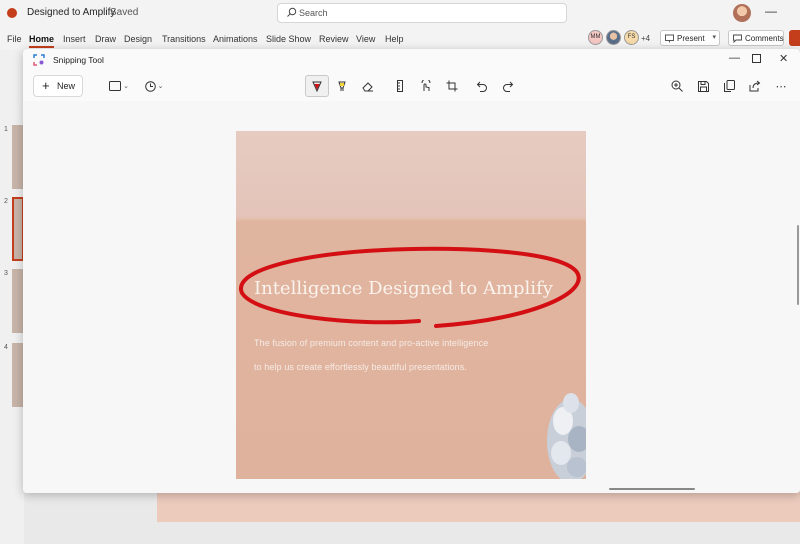 The width and height of the screenshot is (800, 544). I want to click on coauthor-avatar: FS, so click(631, 37).